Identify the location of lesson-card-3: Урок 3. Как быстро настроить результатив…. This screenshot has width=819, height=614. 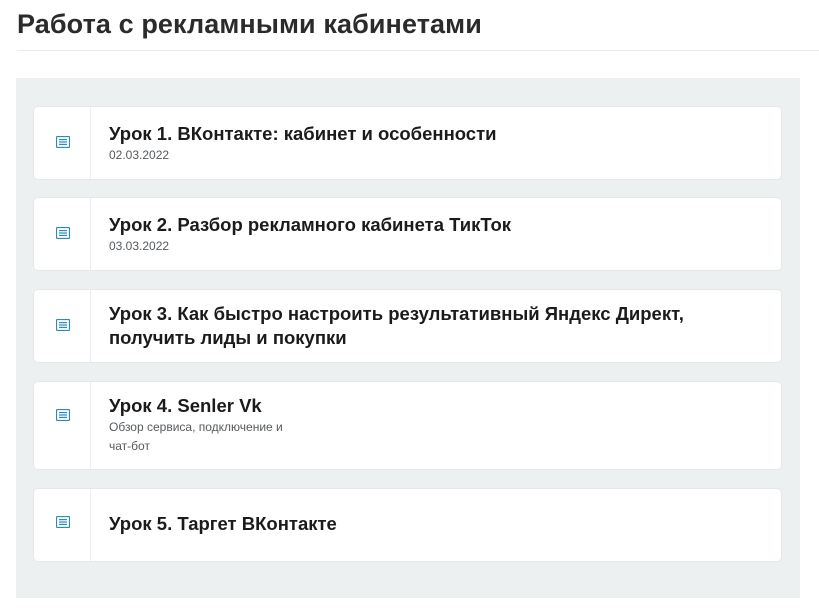
(407, 326).